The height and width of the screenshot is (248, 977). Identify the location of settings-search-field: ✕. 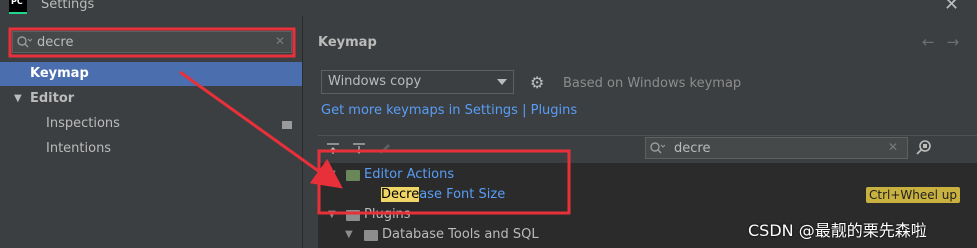
(152, 42).